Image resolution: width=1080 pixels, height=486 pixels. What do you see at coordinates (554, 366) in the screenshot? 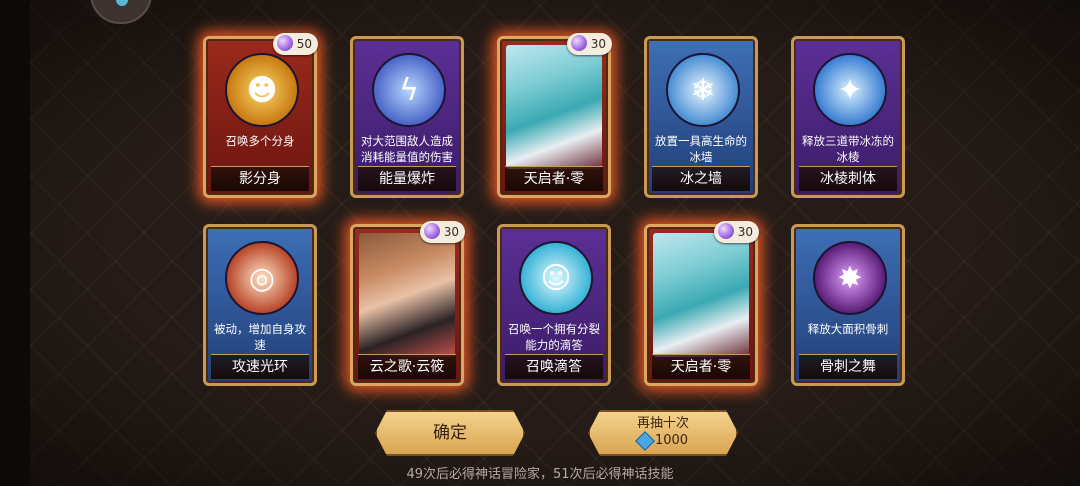
I see `card-name: 召唤滴答` at bounding box center [554, 366].